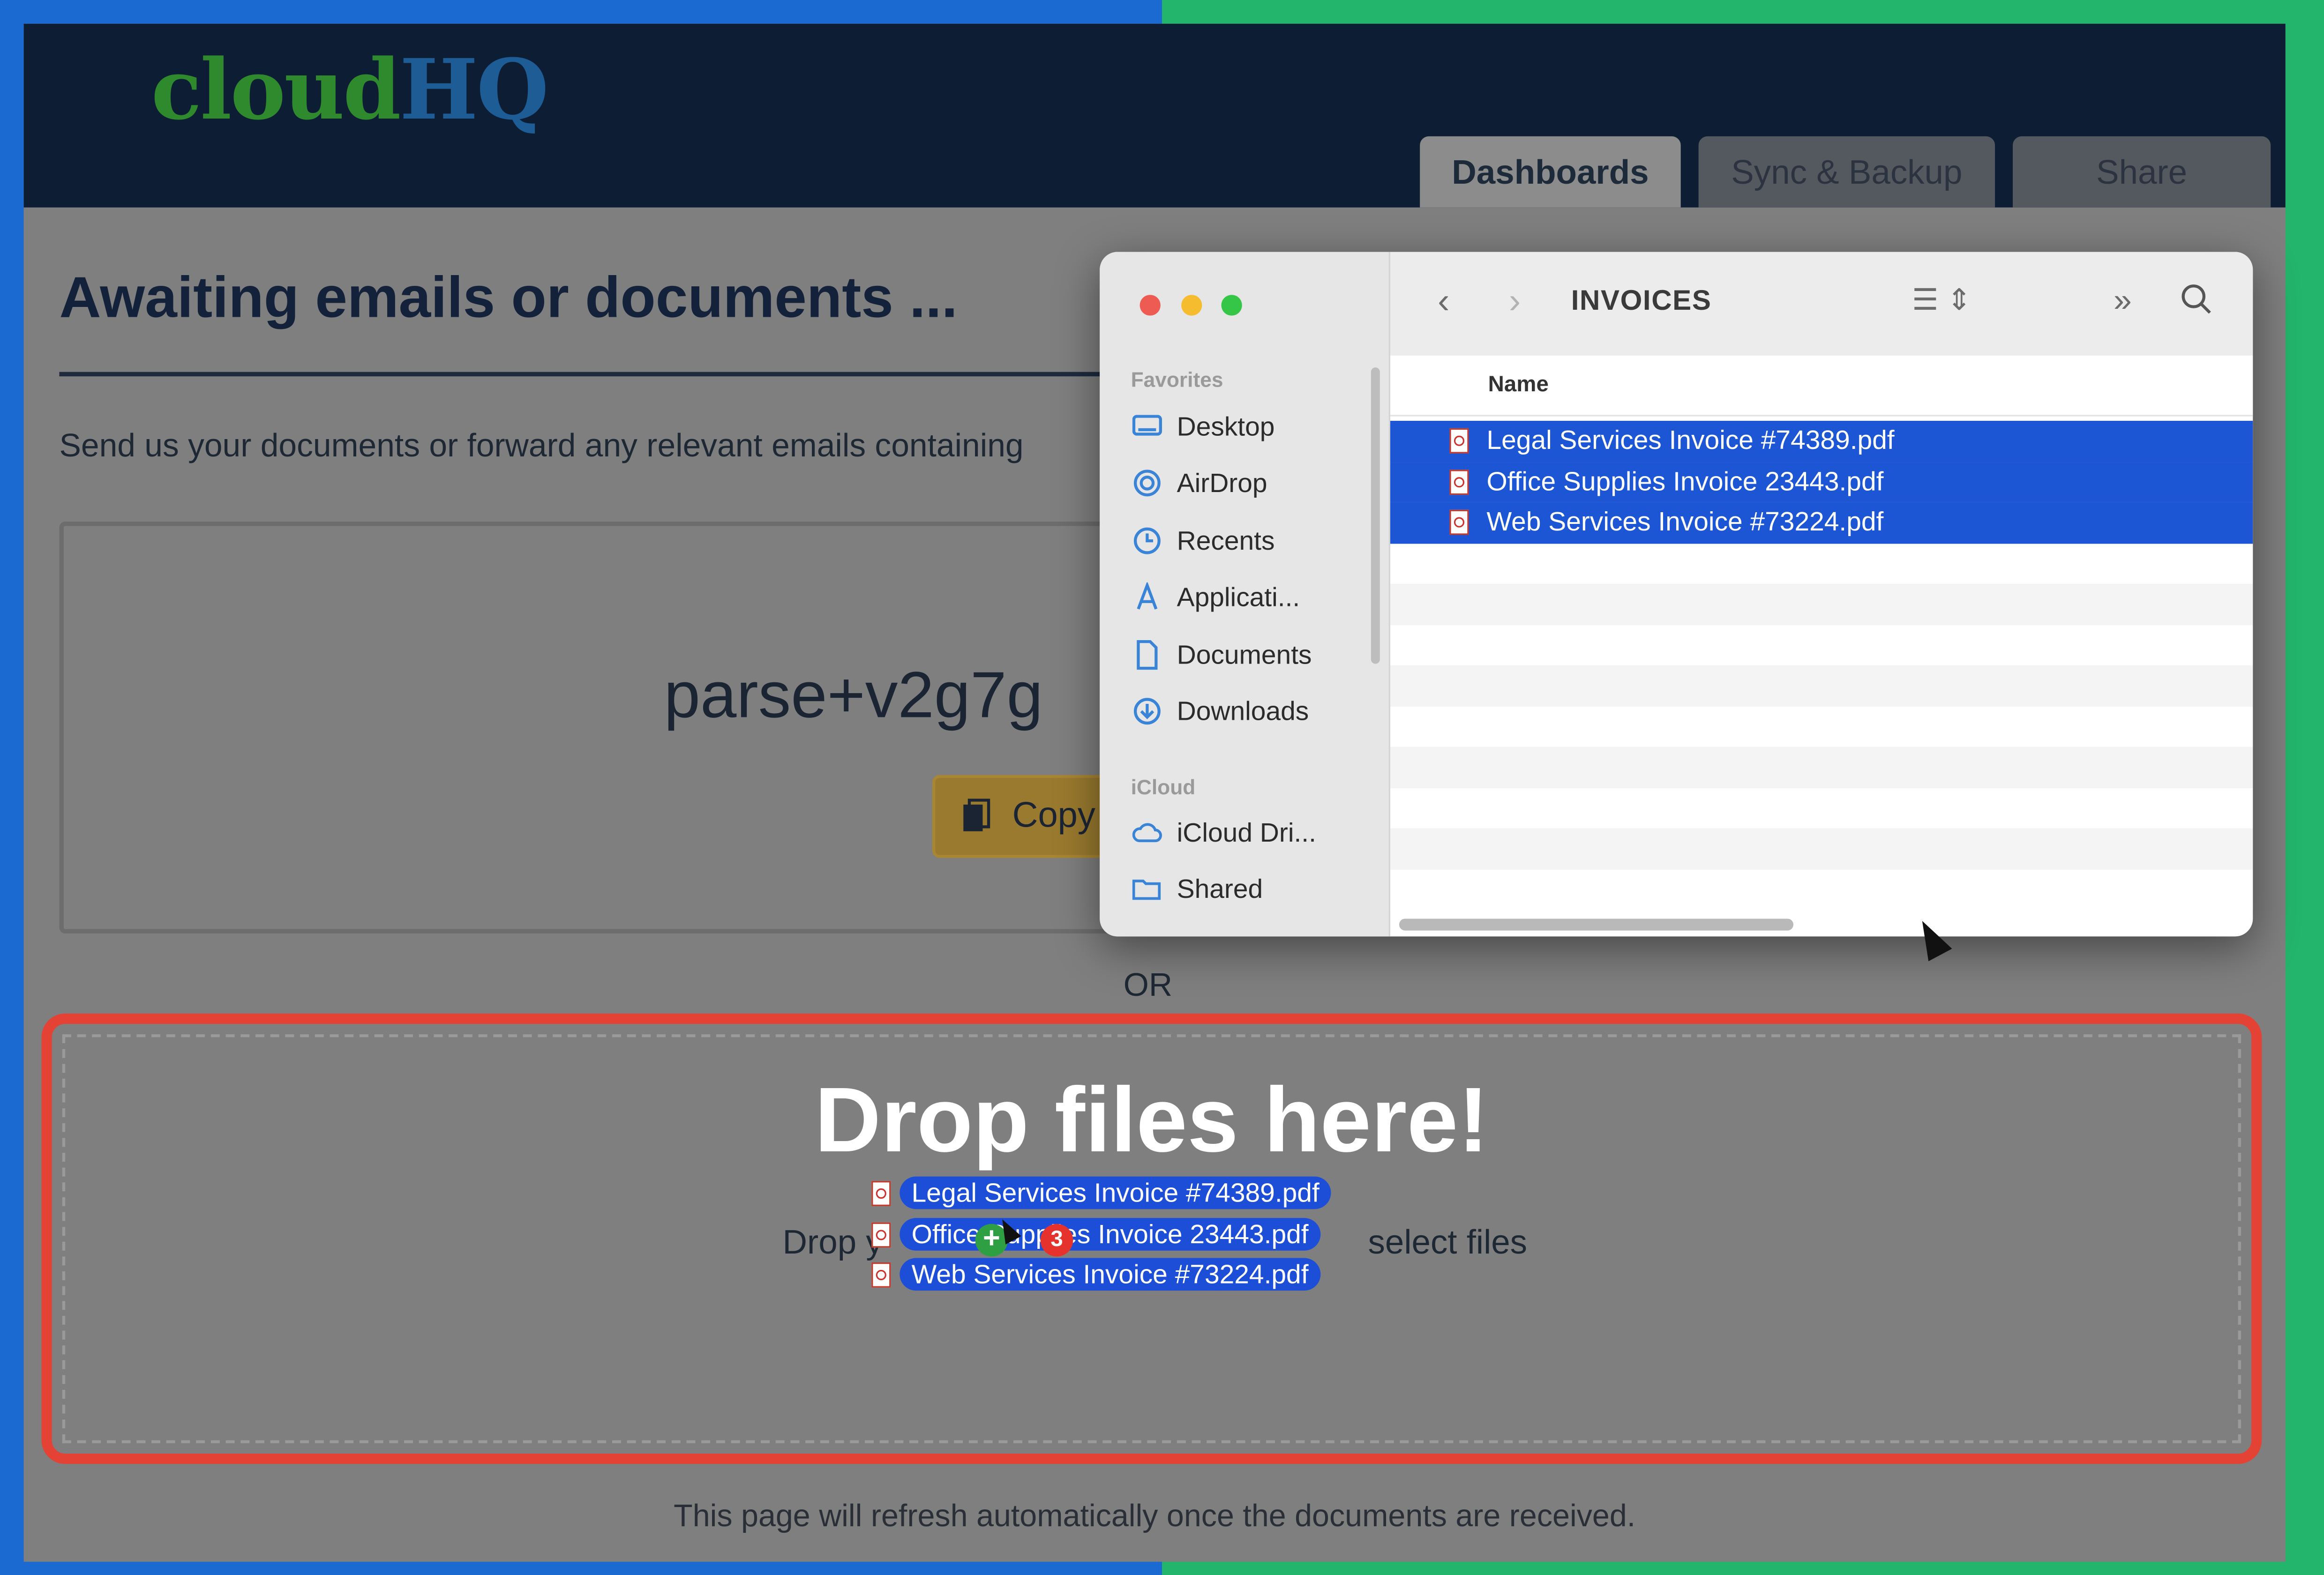 This screenshot has height=1575, width=2324. What do you see at coordinates (977, 815) in the screenshot?
I see `clipboard-icon` at bounding box center [977, 815].